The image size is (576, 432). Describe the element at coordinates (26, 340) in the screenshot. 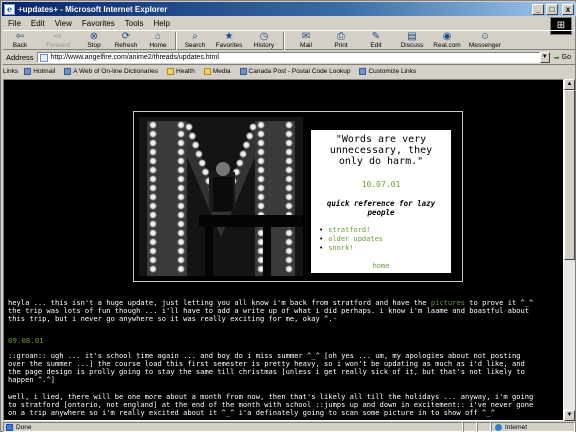

I see `update-date: 09.08.01` at that location.